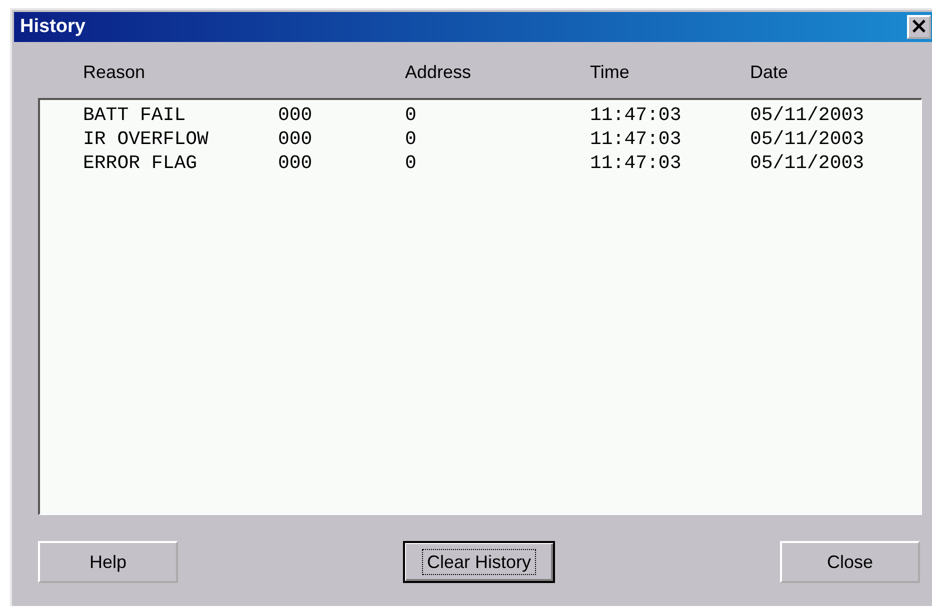 This screenshot has width=932, height=607. What do you see at coordinates (769, 72) in the screenshot?
I see `column-header: Date` at bounding box center [769, 72].